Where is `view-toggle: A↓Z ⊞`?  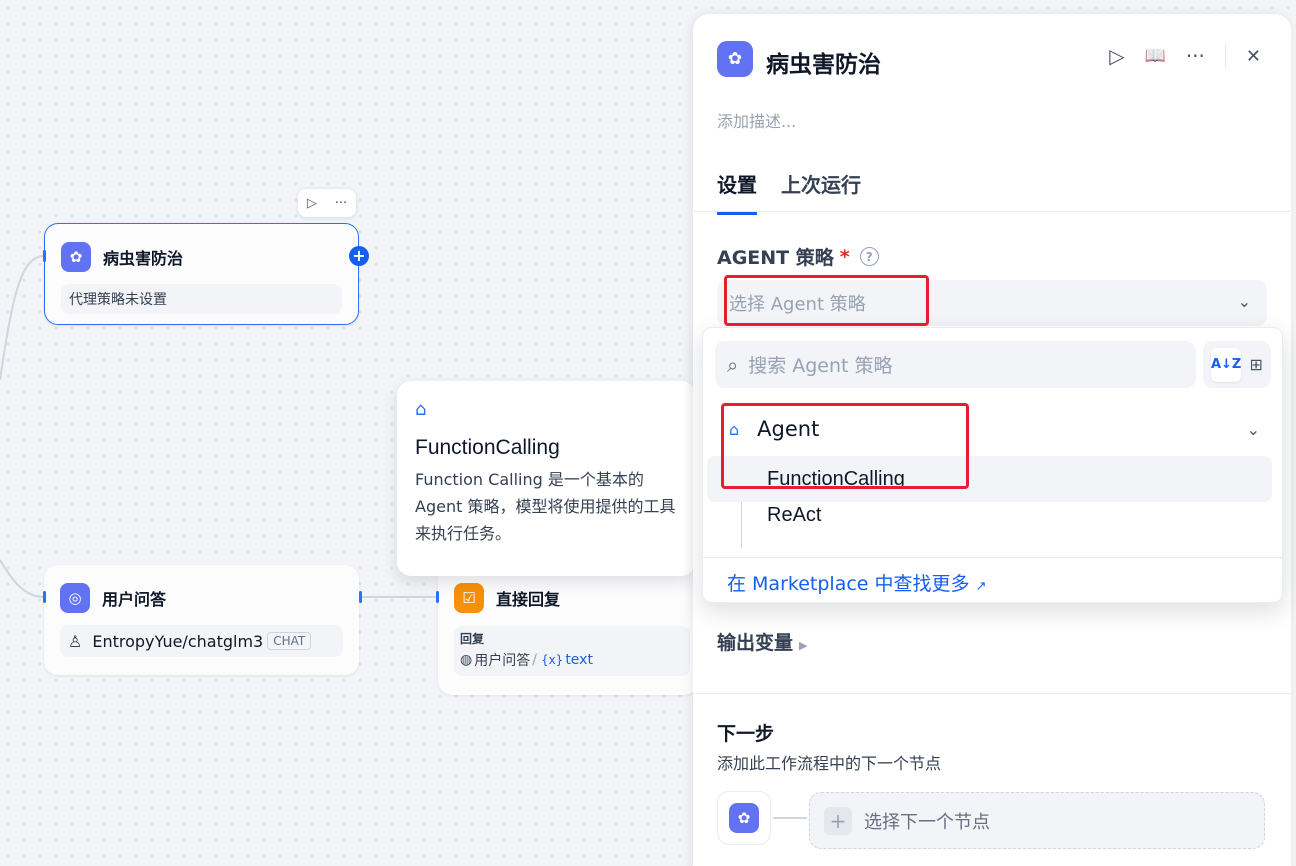
view-toggle: A↓Z ⊞ is located at coordinates (1237, 364).